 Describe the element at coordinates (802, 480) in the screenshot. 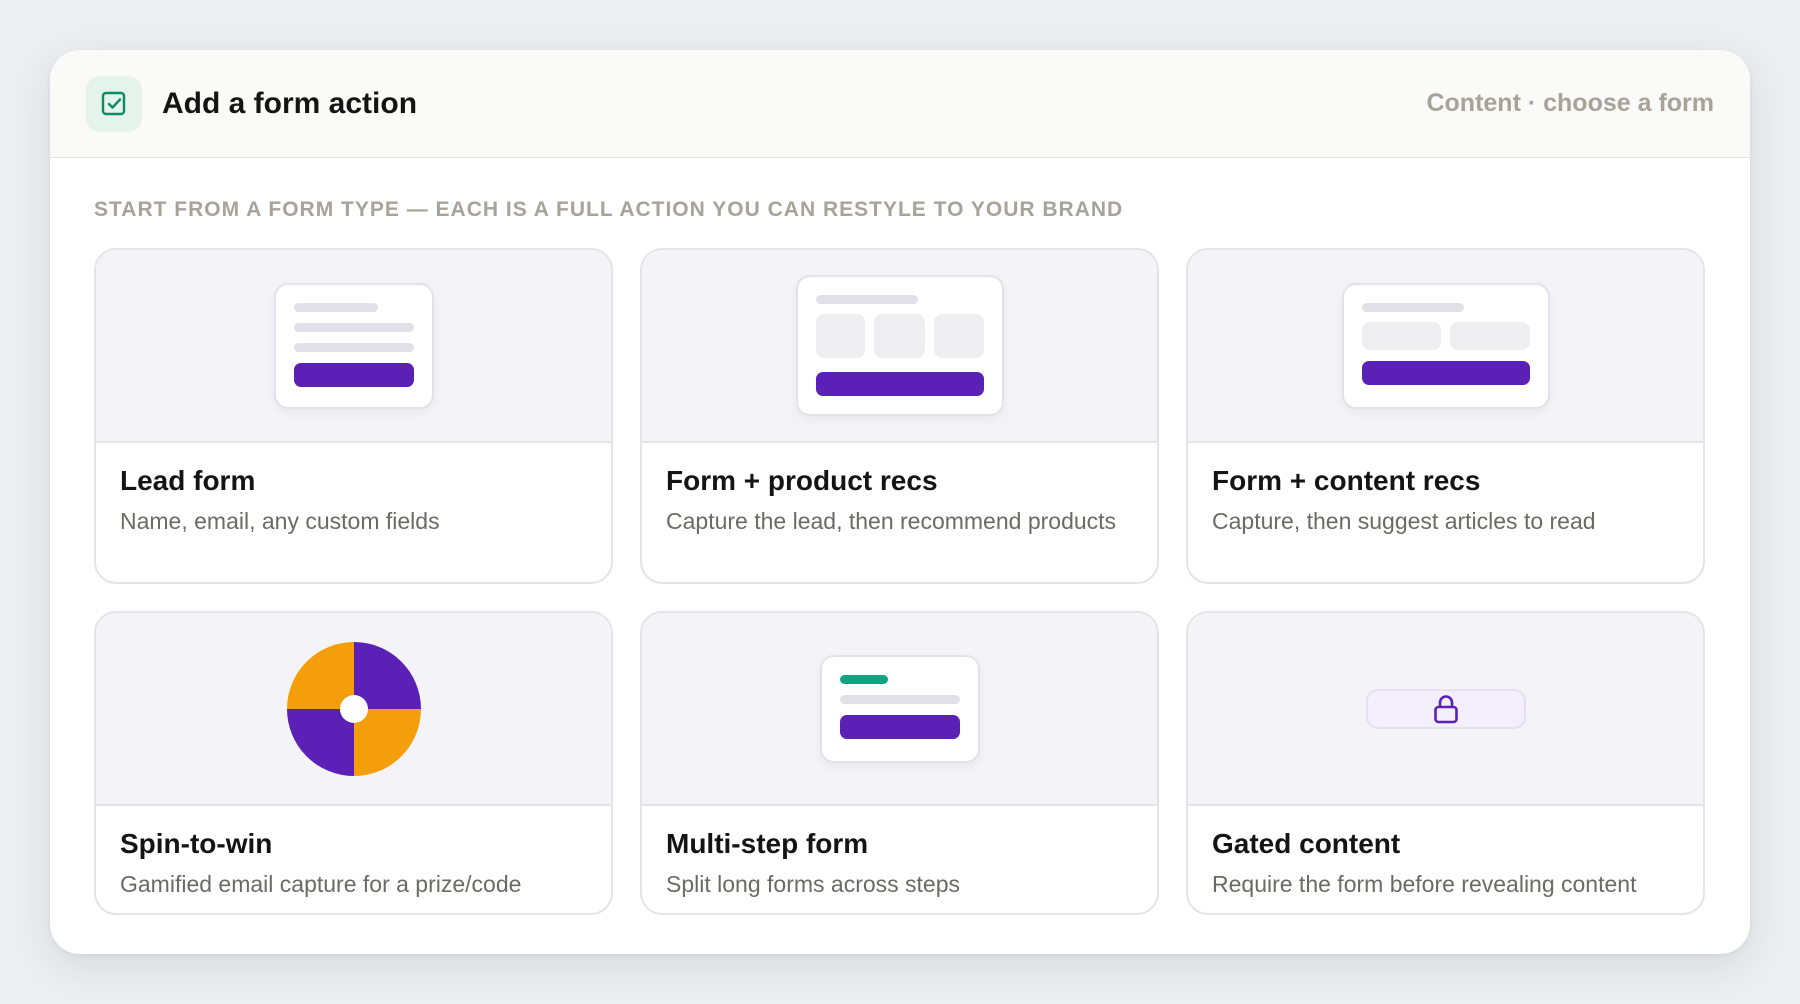

I see `card-title: Form + product recs` at that location.